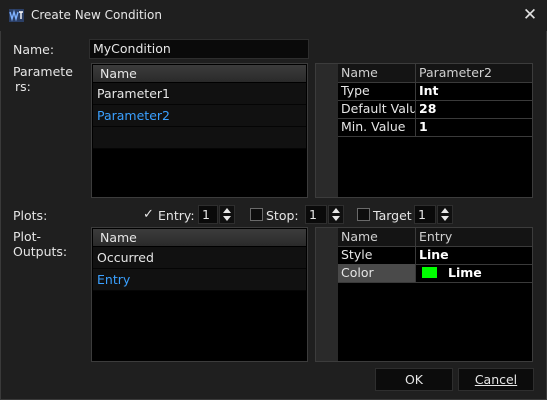  I want to click on entry-label: Entry:, so click(176, 215).